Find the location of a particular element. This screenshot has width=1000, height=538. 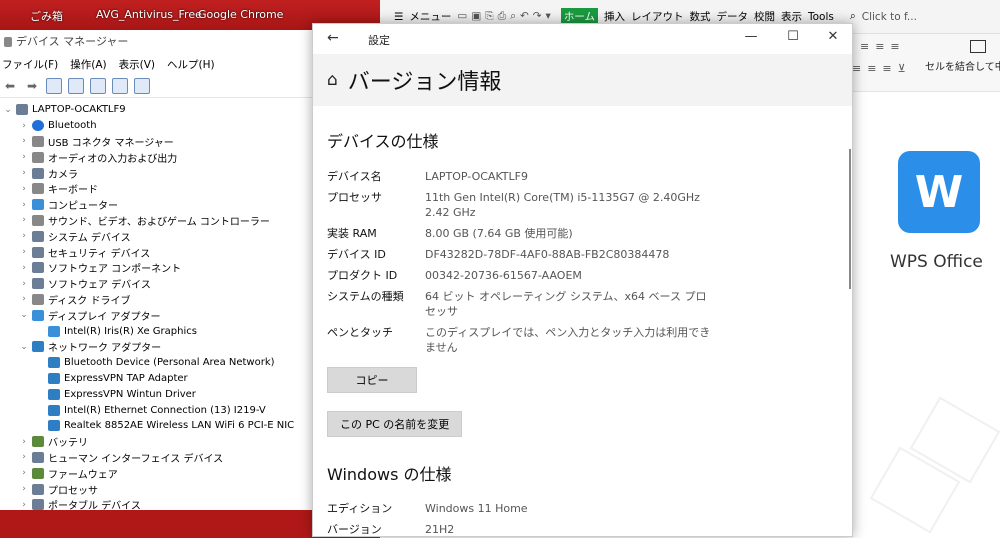

tree-node-label: Bluetooth Device (Personal Area Network) is located at coordinates (169, 363).